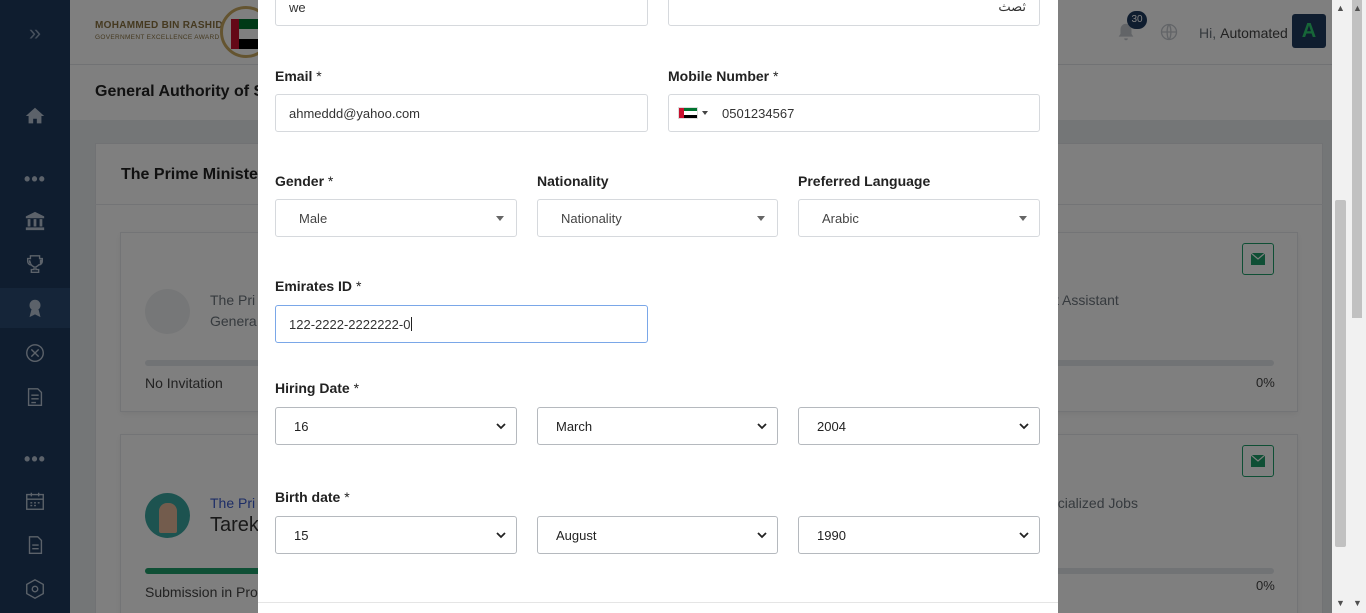 The width and height of the screenshot is (1366, 613). Describe the element at coordinates (461, 324) in the screenshot. I see `emirates-id-input: 122-2222-2222222-0` at that location.